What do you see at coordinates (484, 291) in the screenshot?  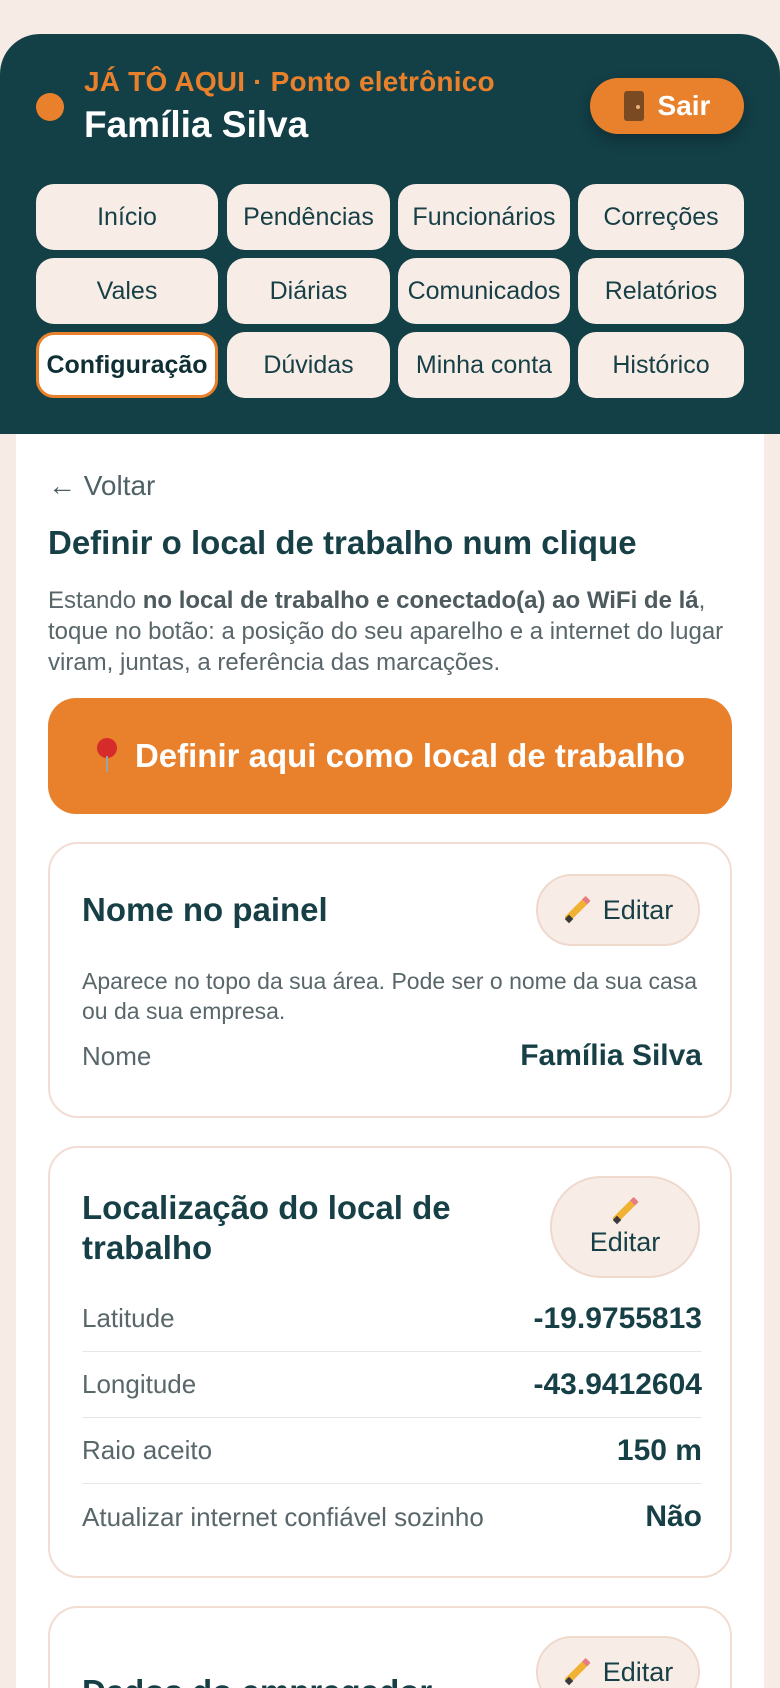 I see `nav-item-comunicados: Comunicados` at bounding box center [484, 291].